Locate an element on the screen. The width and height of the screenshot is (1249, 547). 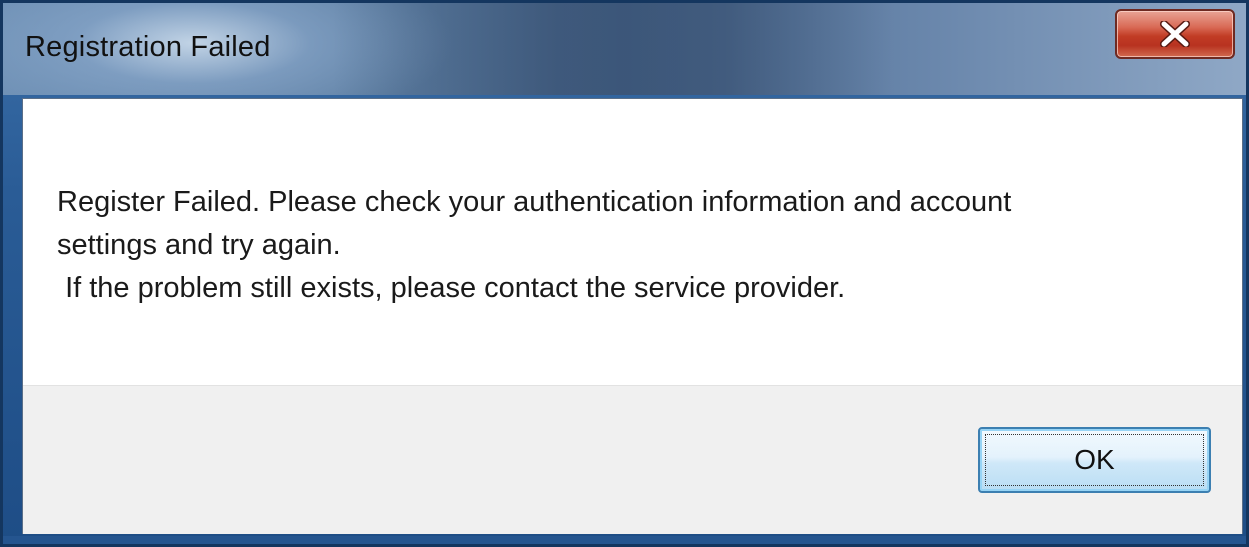
window-title: Registration Failed is located at coordinates (148, 47).